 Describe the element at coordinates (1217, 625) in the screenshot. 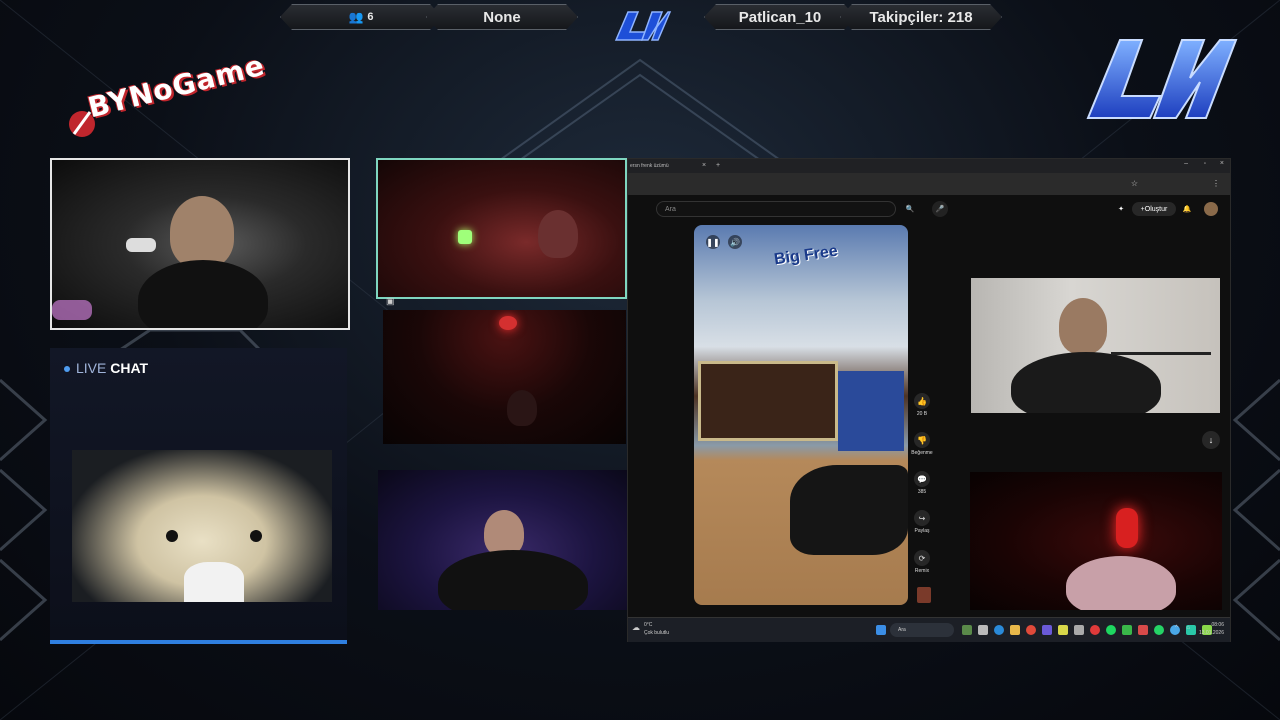

I see `taskbar-time: 08:06` at that location.